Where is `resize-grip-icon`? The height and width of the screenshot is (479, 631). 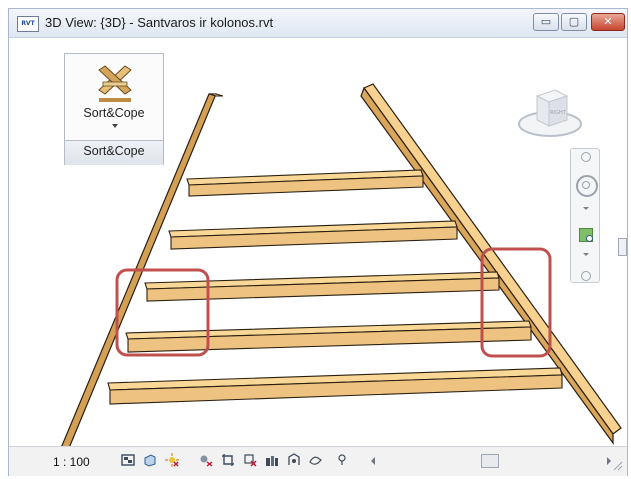 resize-grip-icon is located at coordinates (618, 466).